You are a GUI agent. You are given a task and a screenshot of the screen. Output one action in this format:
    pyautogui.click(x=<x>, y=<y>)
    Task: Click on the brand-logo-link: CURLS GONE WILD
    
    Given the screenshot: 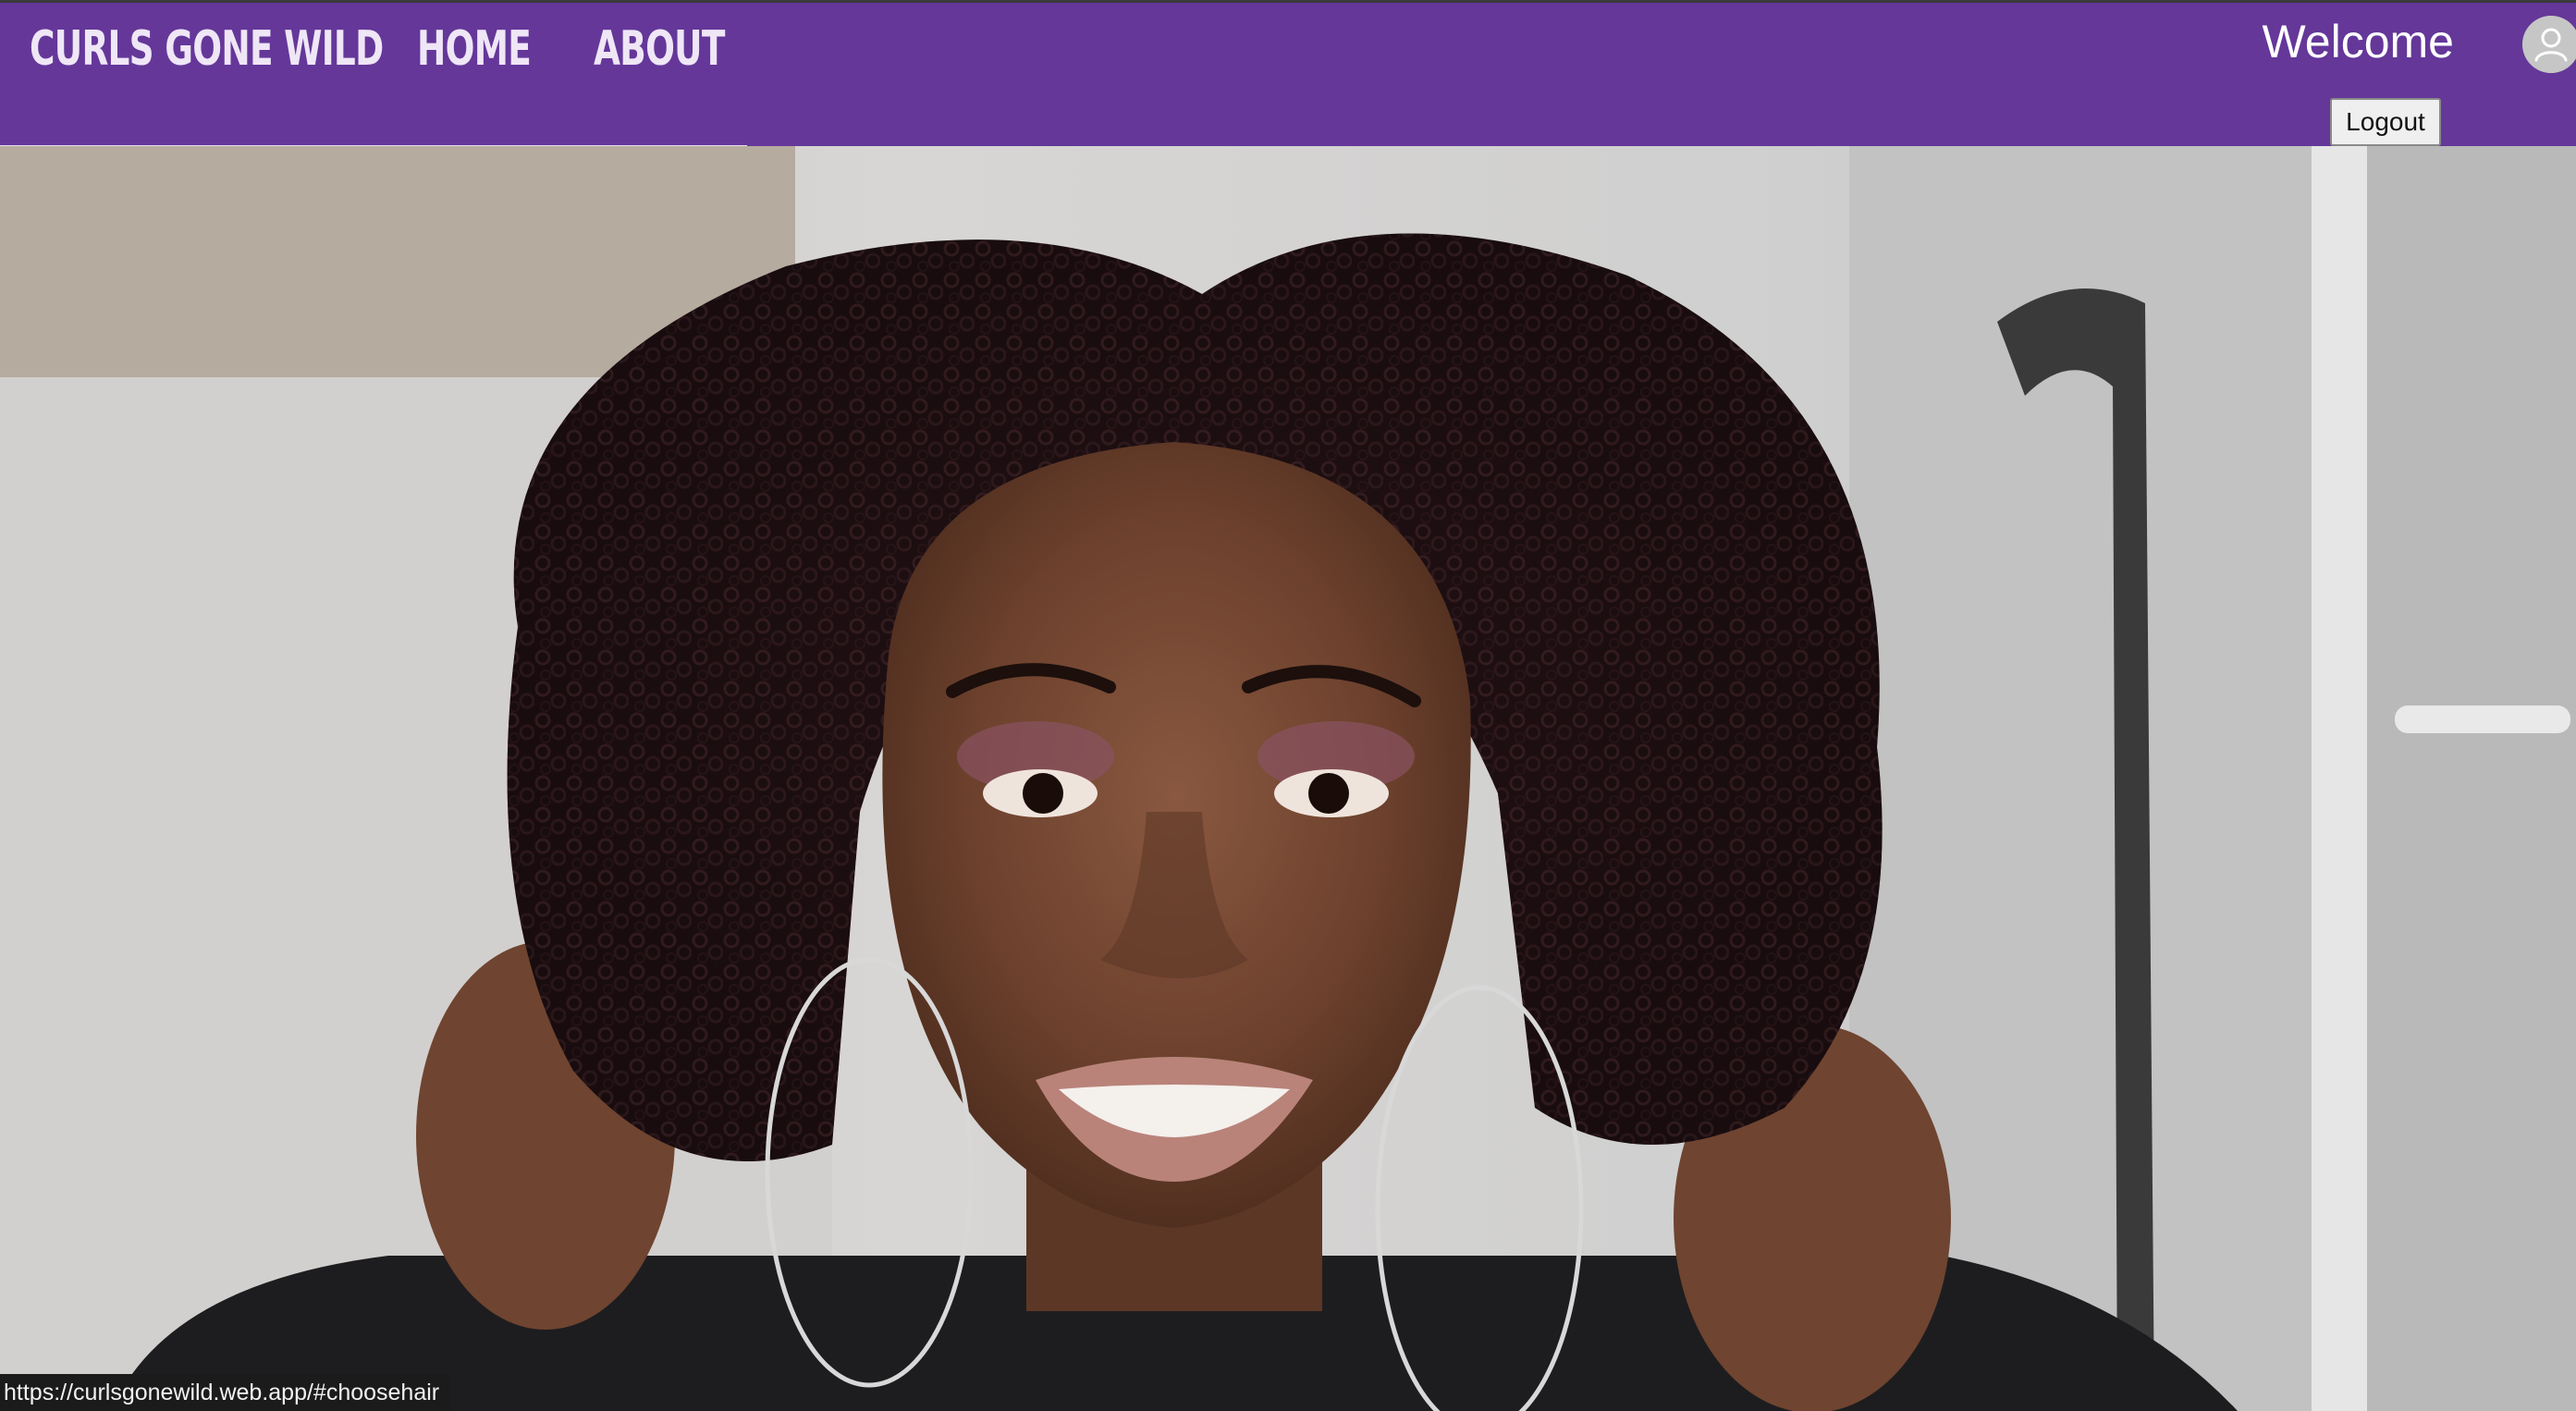 What is the action you would take?
    pyautogui.click(x=207, y=49)
    